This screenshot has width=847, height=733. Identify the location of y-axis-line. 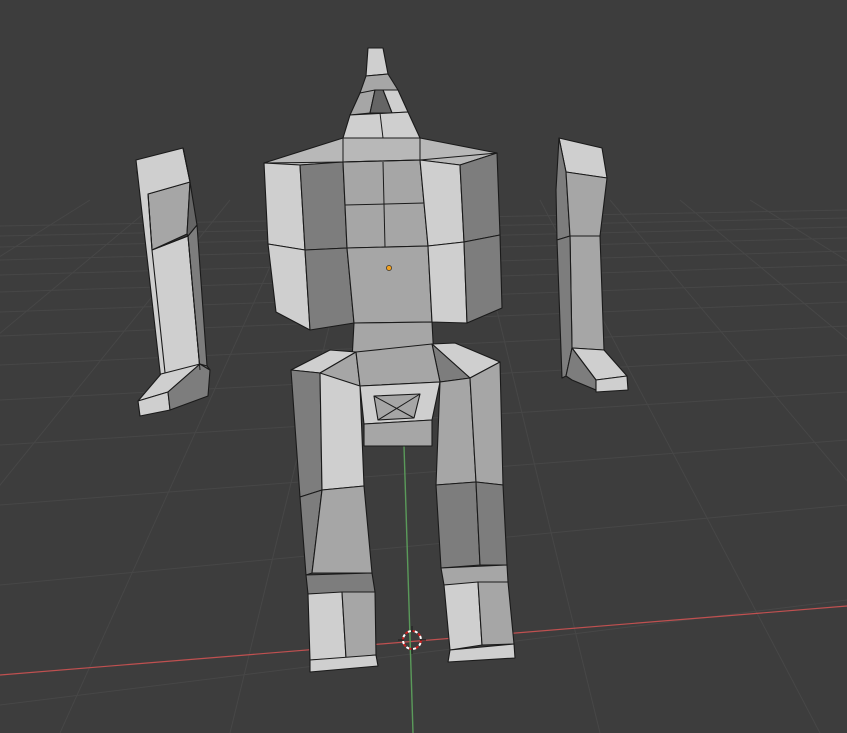
(408, 589).